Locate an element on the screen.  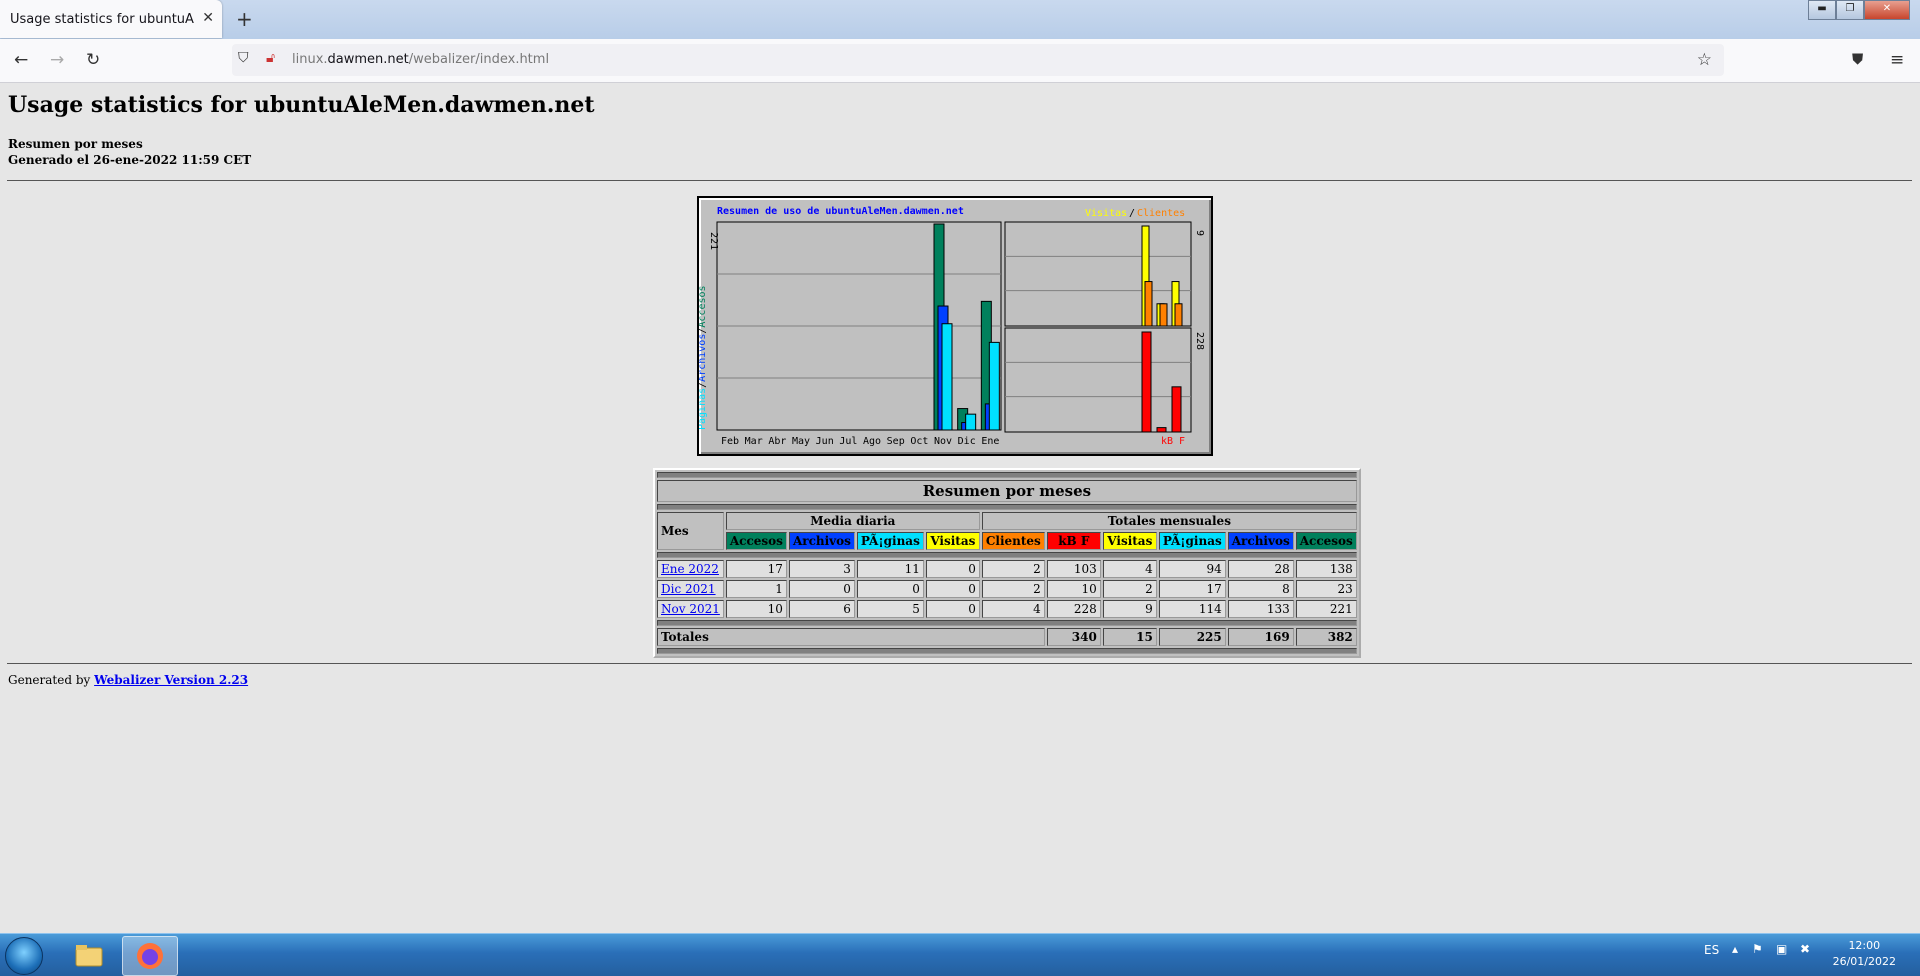
minimize-button: ▬ is located at coordinates (1822, 10).